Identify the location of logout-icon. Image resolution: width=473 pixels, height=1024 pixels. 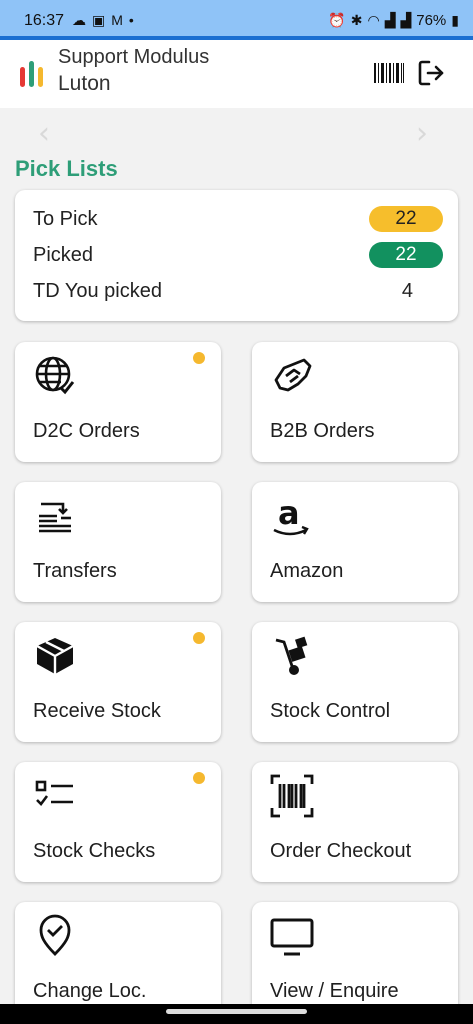
(431, 73).